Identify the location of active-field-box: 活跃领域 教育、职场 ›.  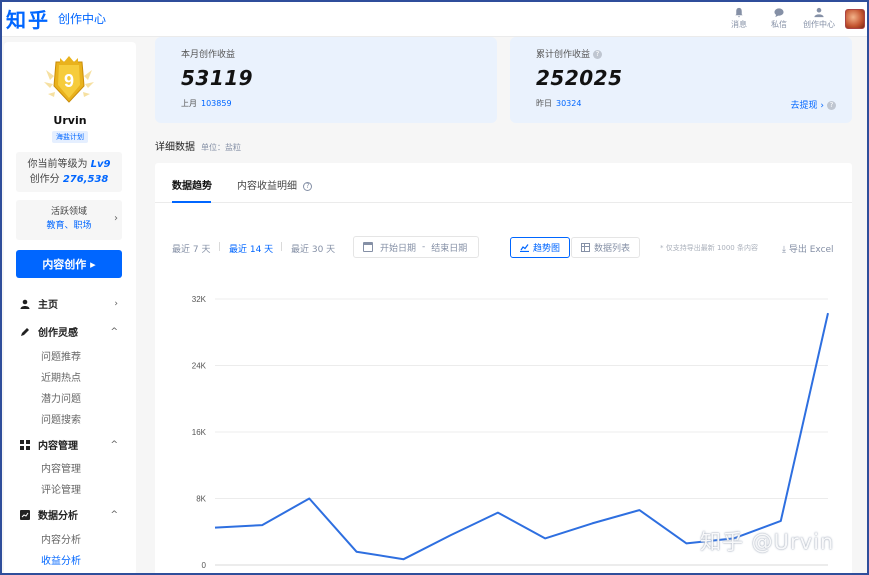
(69, 220).